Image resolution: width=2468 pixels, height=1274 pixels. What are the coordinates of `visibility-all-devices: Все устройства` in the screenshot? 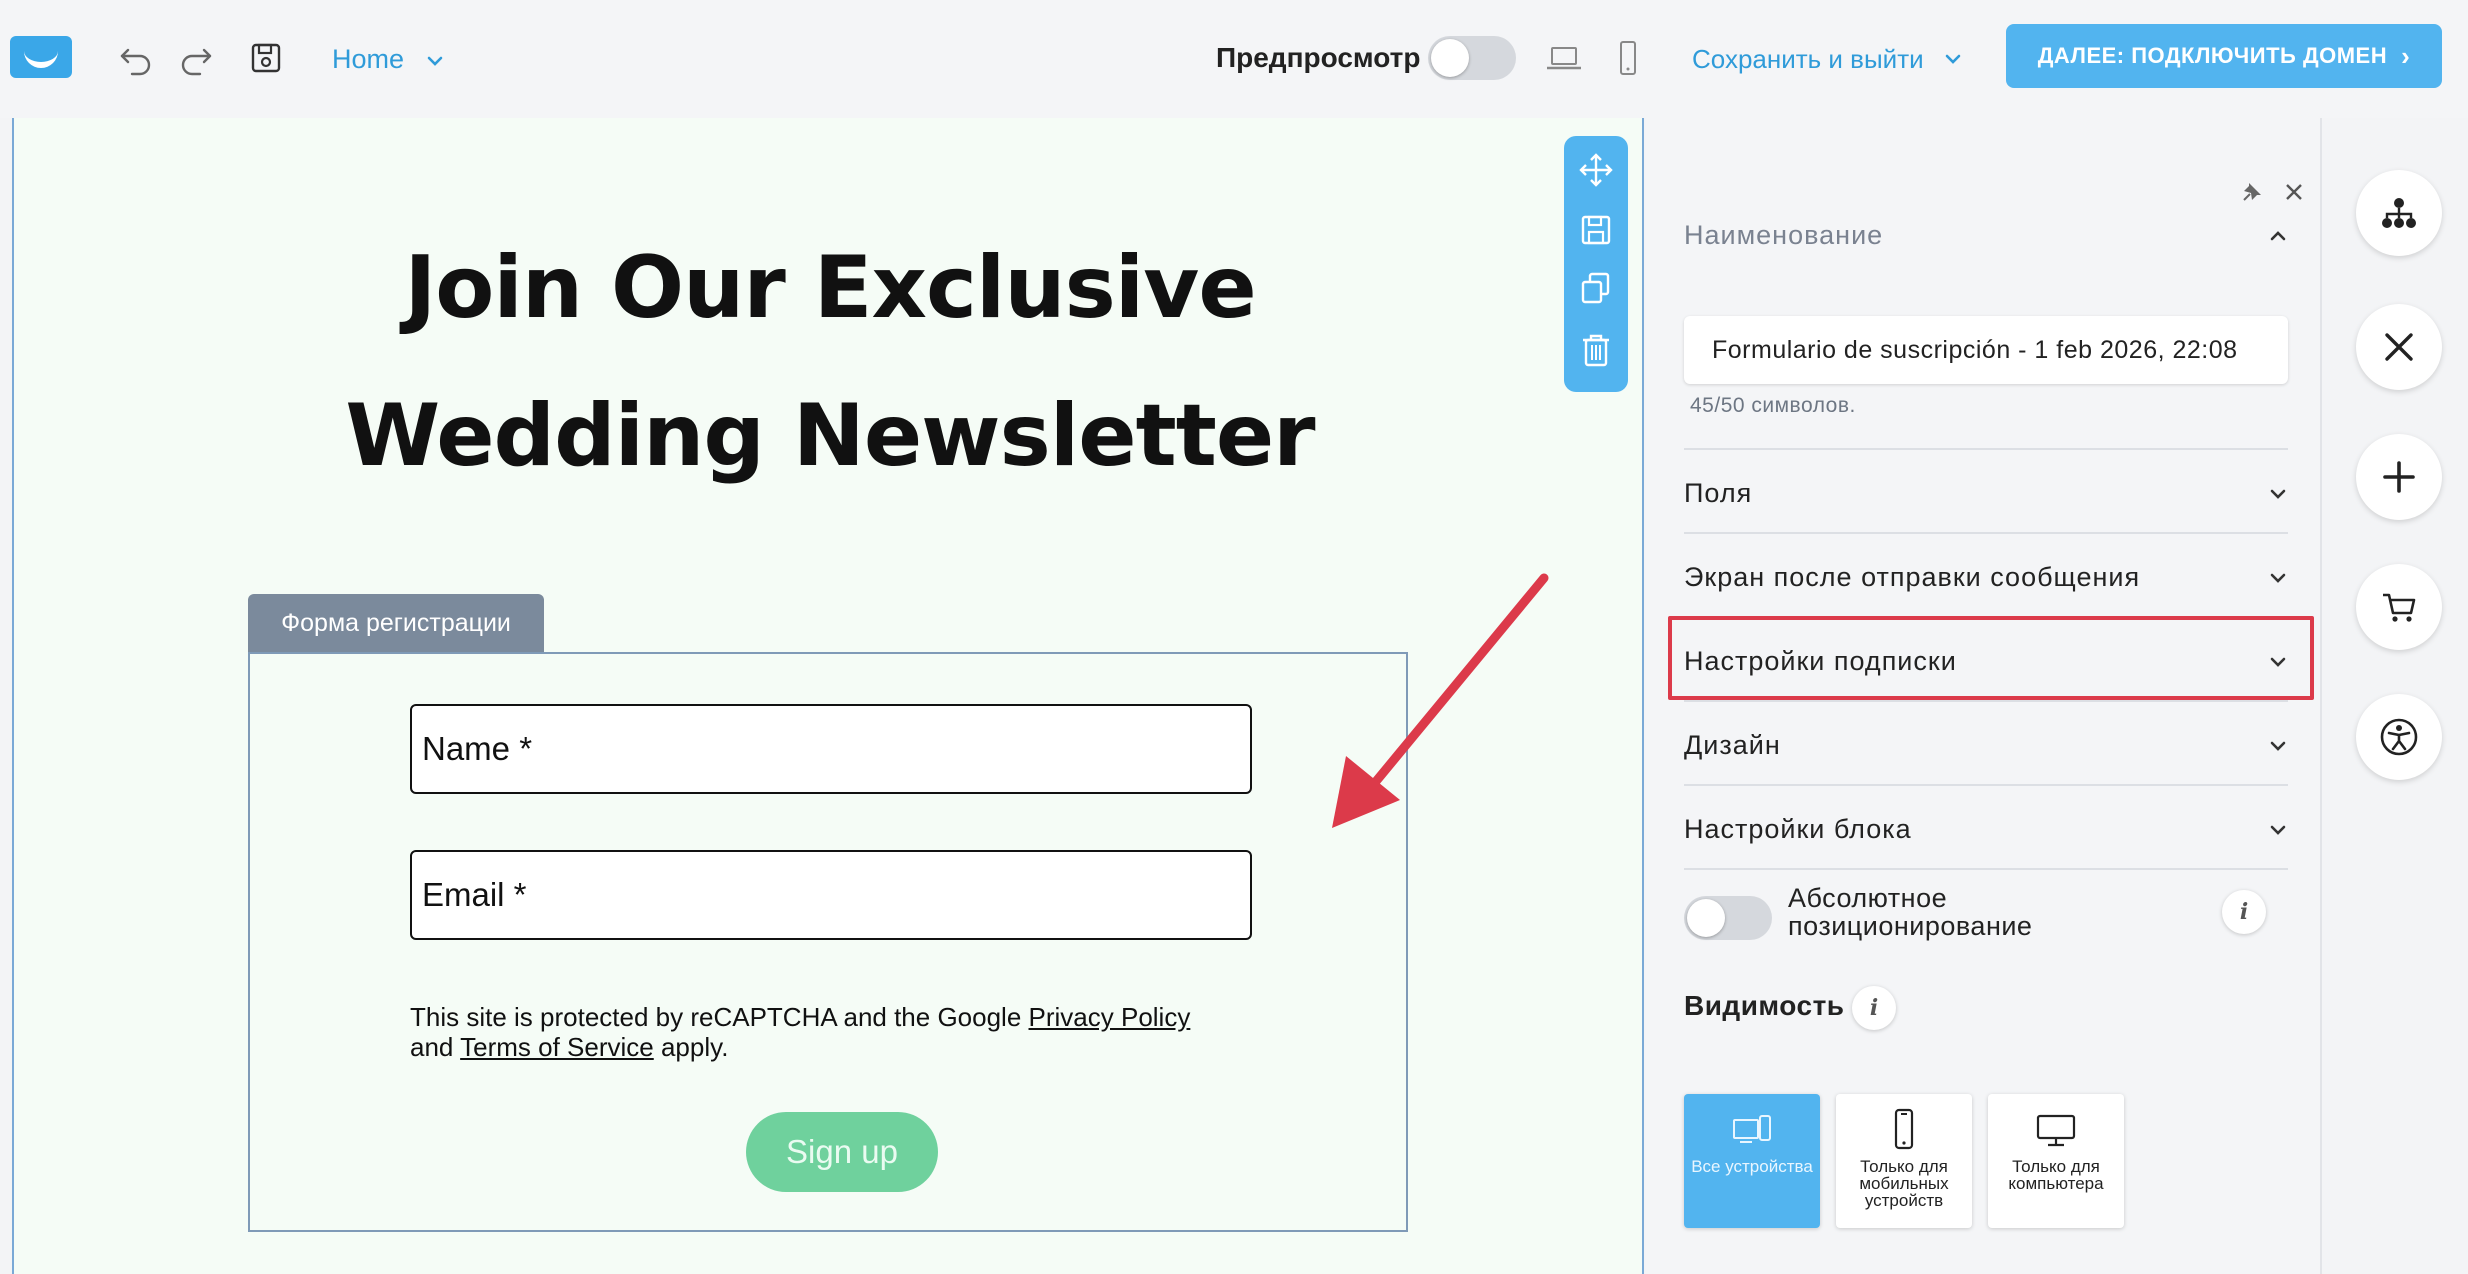 It's located at (1752, 1161).